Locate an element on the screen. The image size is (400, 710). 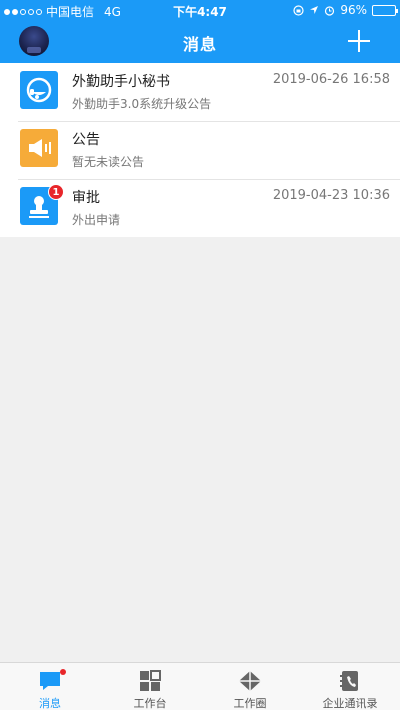
headset-icon is located at coordinates (39, 90).